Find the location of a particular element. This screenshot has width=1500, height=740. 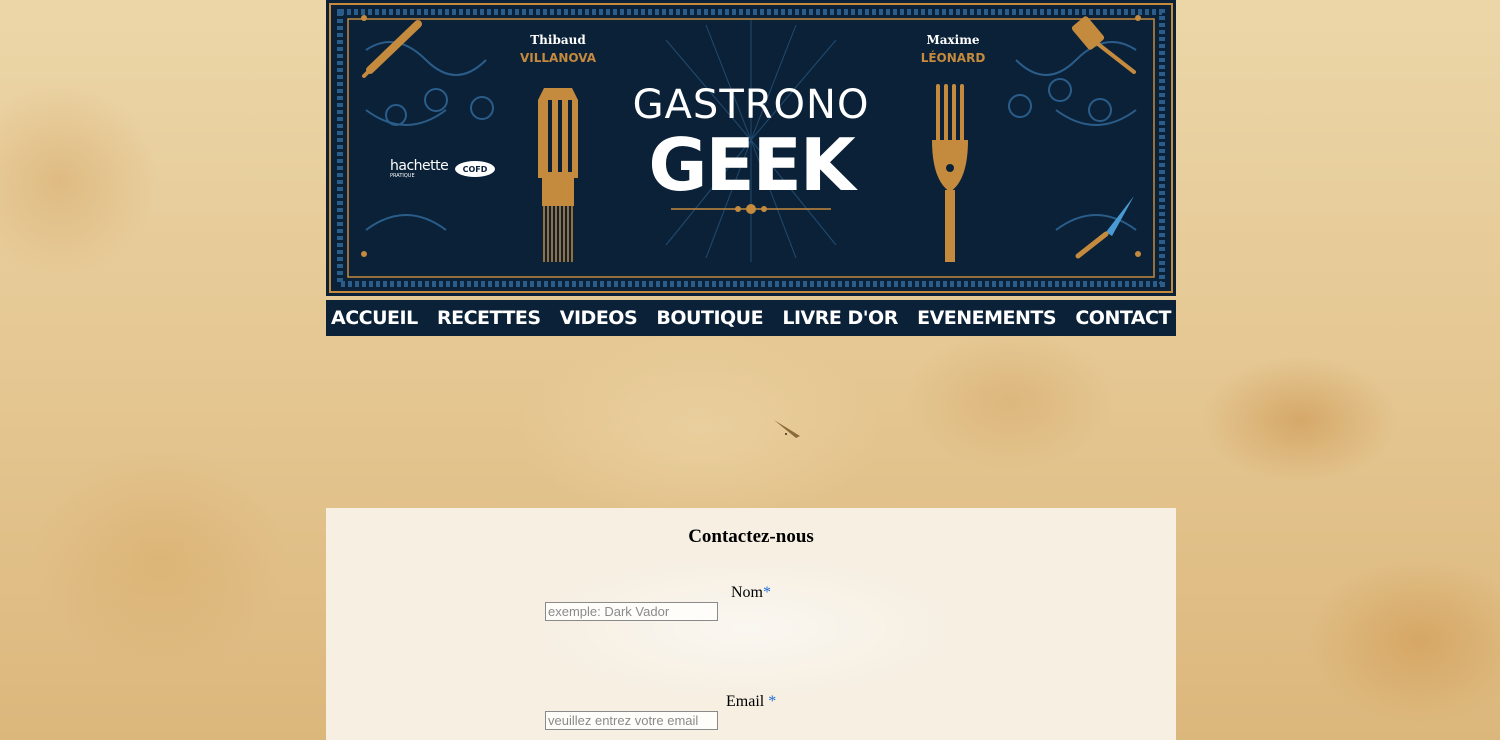

rolling-pin-icon is located at coordinates (392, 49).